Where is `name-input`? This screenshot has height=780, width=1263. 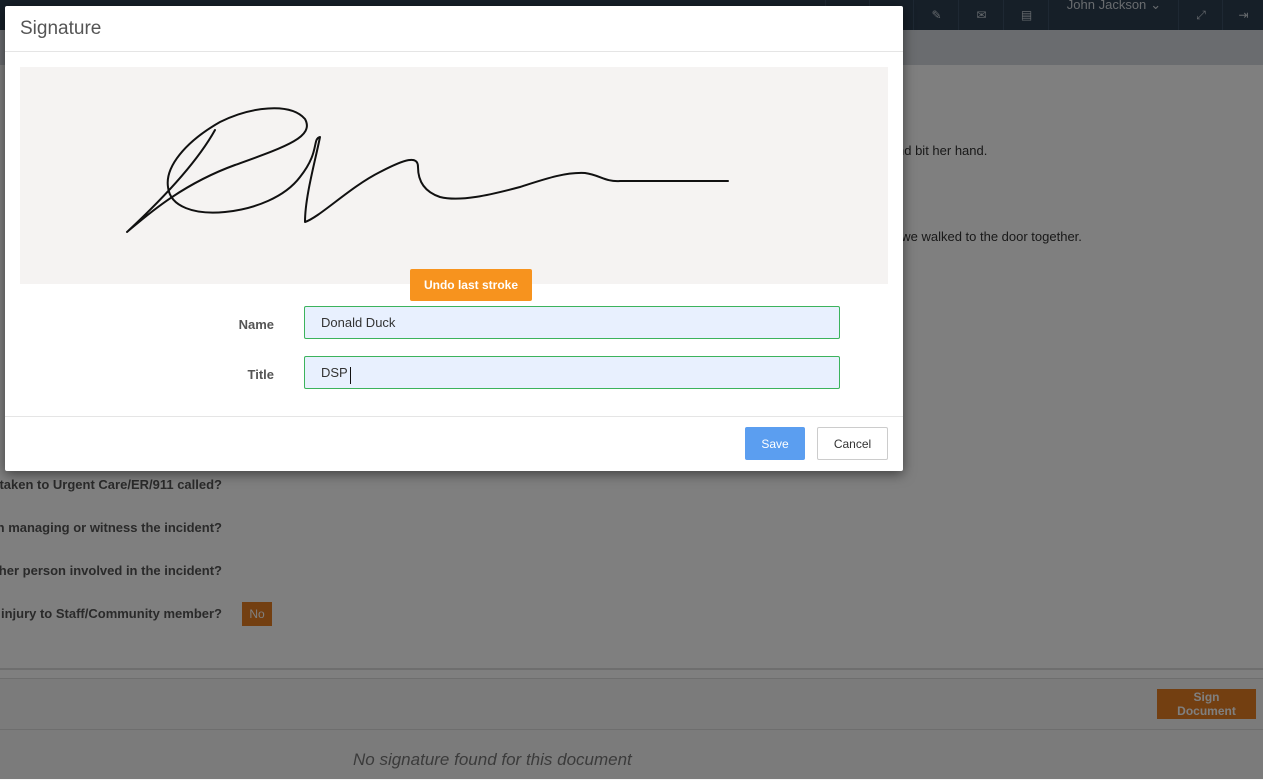
name-input is located at coordinates (572, 322).